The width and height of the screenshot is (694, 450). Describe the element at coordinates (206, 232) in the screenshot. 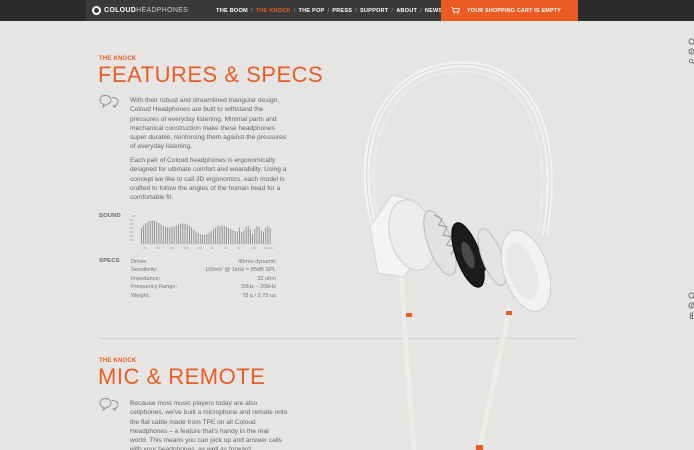

I see `frequency-bars` at that location.